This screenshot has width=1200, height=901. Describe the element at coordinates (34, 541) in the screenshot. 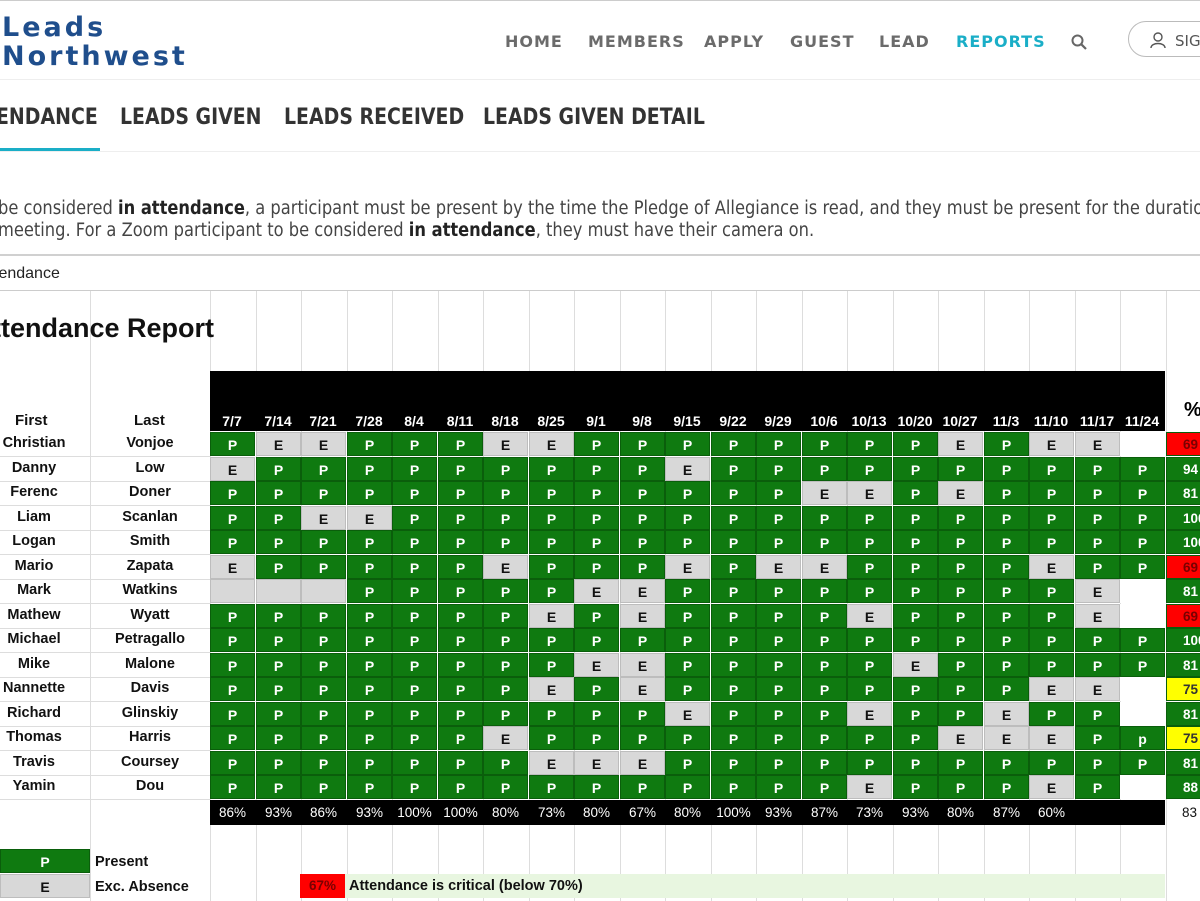

I see `first-name-cell: Logan` at that location.